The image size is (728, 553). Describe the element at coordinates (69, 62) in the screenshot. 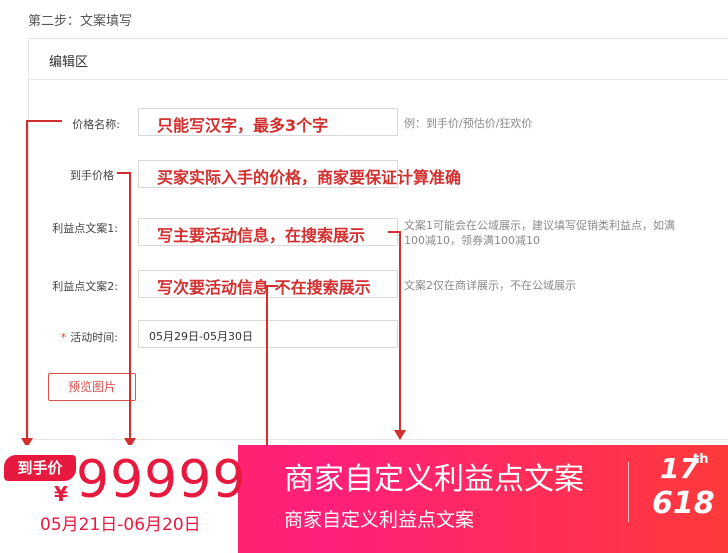

I see `panel-title: 编辑区` at that location.